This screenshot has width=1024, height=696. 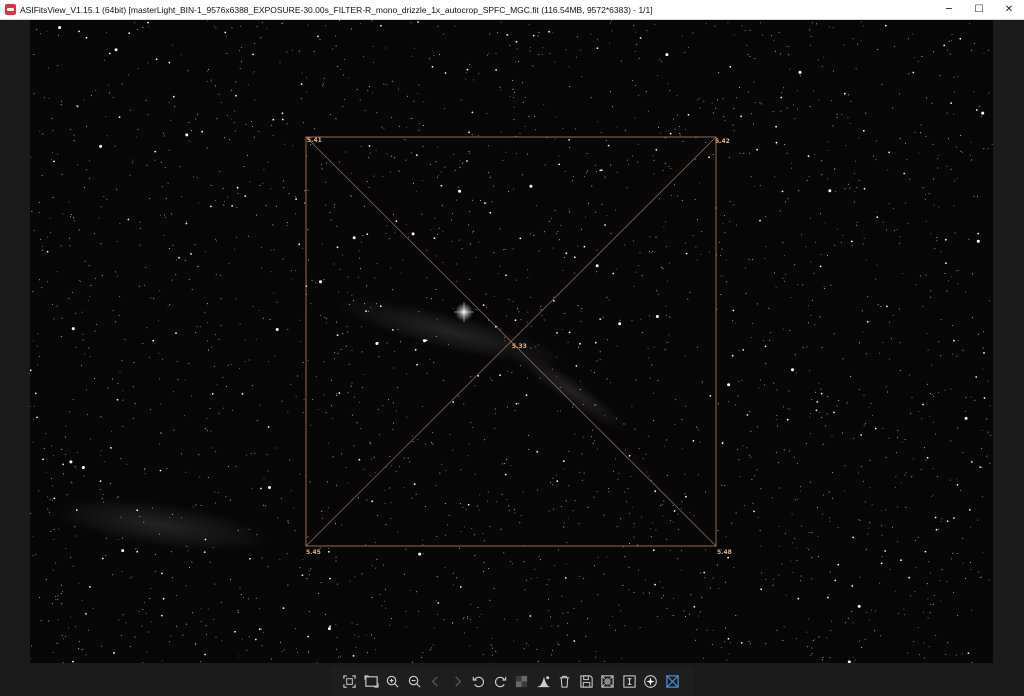 What do you see at coordinates (435, 681) in the screenshot?
I see `previous-image-button` at bounding box center [435, 681].